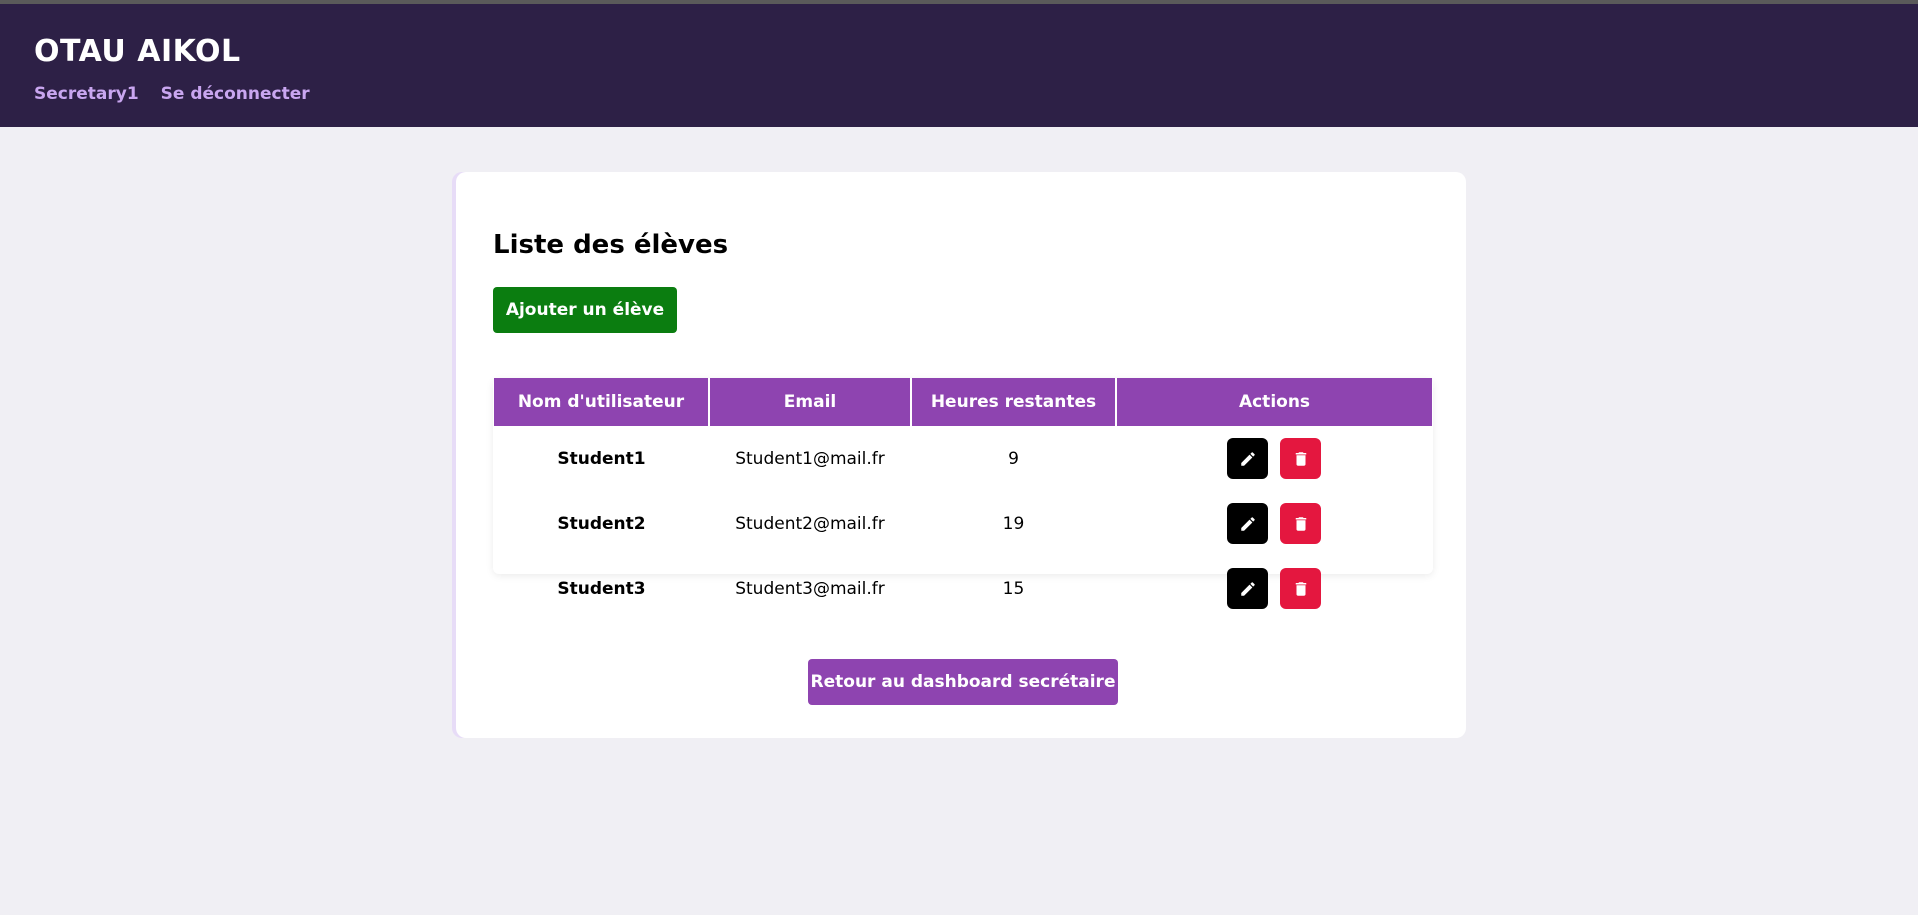  Describe the element at coordinates (810, 588) in the screenshot. I see `email-cell: Student3@mail.fr` at that location.